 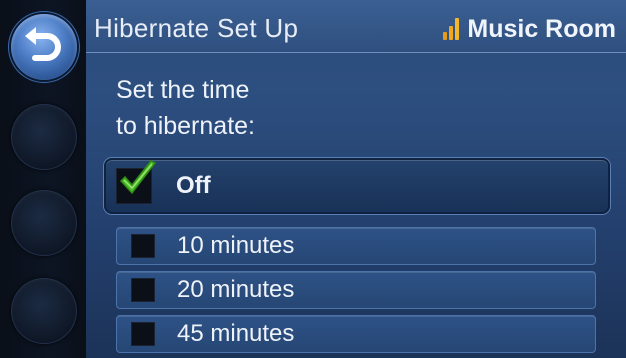 What do you see at coordinates (196, 28) in the screenshot?
I see `page-title: Hibernate Set Up` at bounding box center [196, 28].